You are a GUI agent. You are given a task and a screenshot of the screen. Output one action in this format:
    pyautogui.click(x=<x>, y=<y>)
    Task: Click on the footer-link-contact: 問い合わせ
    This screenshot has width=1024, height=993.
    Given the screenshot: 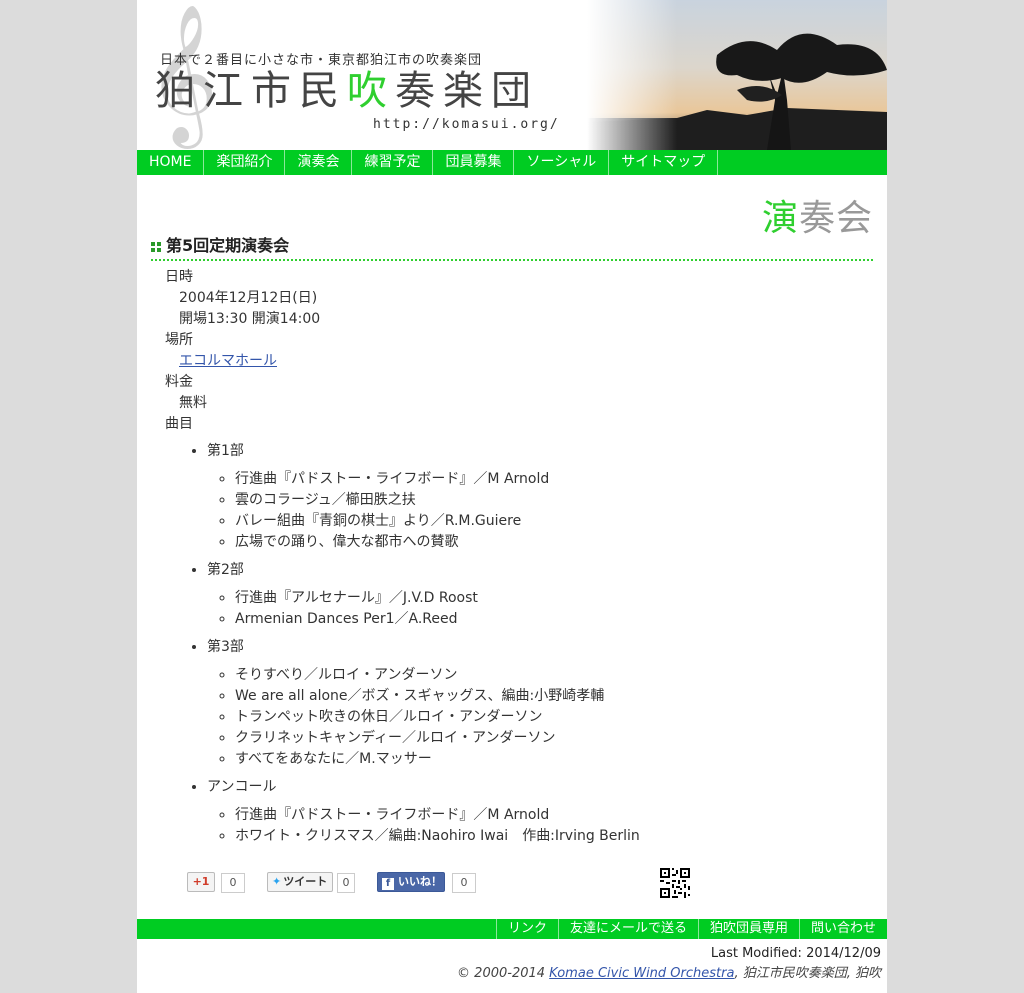 What is the action you would take?
    pyautogui.click(x=842, y=929)
    